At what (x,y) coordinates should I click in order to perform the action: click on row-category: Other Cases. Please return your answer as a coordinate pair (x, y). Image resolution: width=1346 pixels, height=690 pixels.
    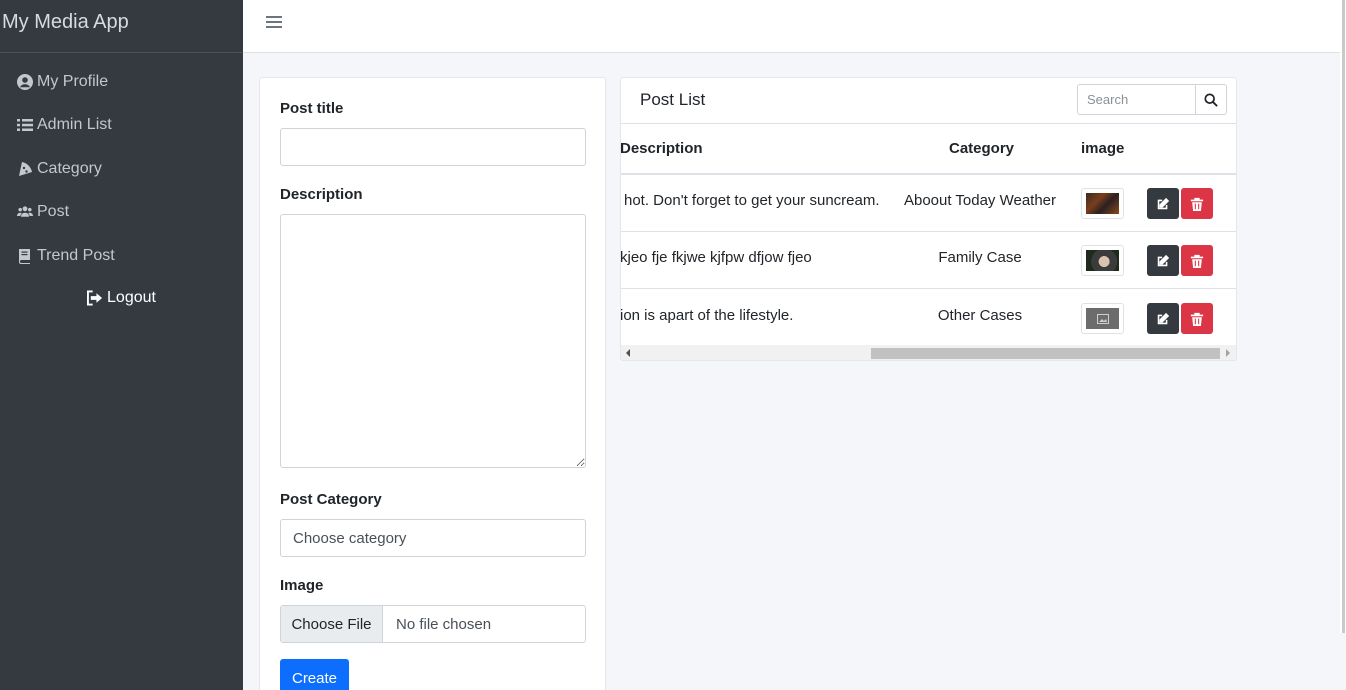
    Looking at the image, I should click on (980, 315).